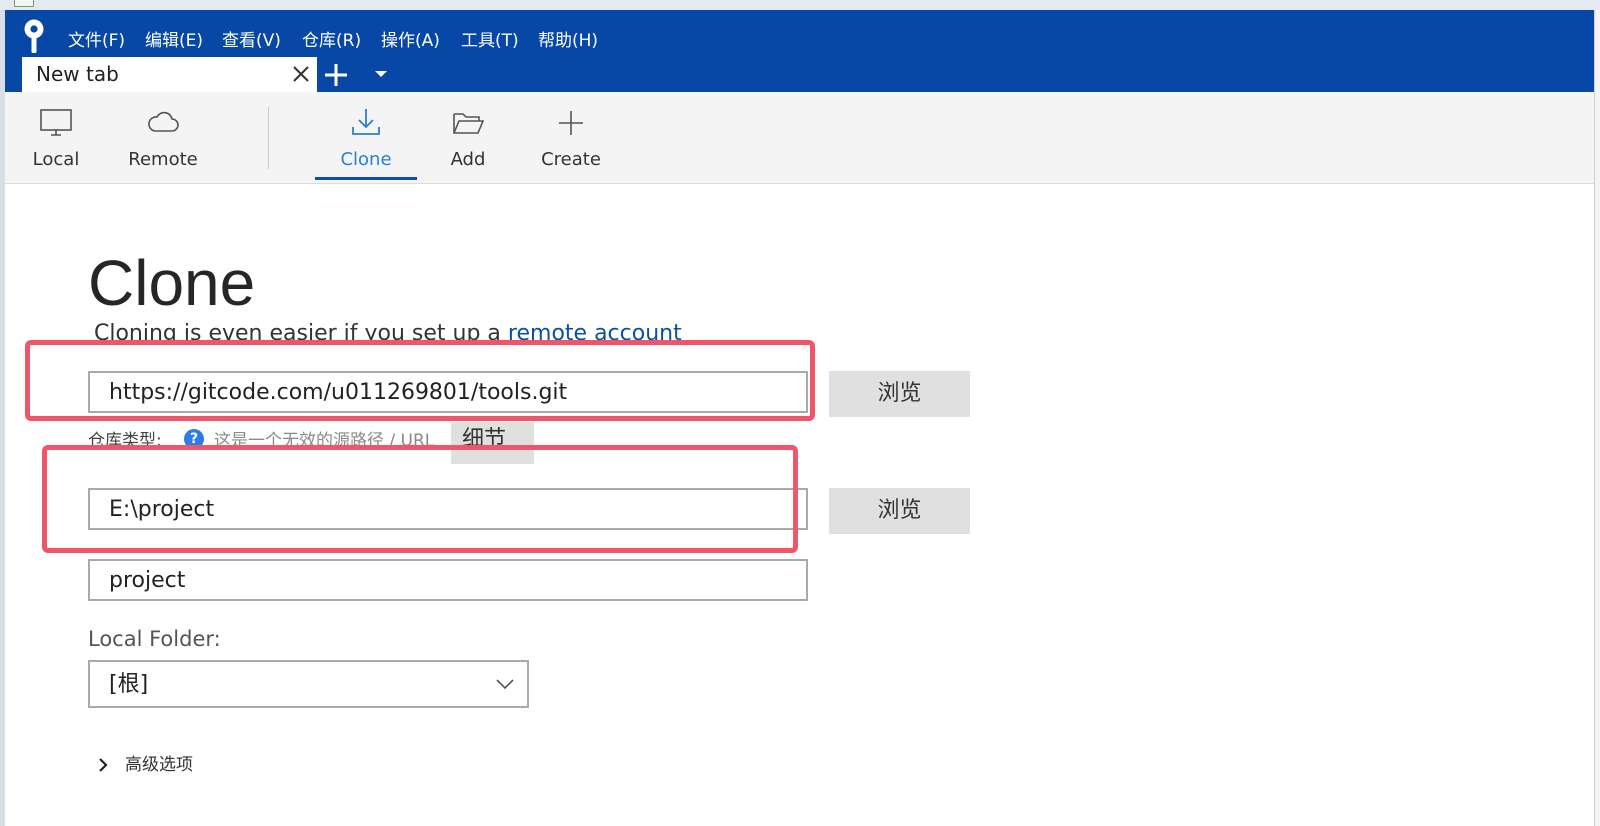  Describe the element at coordinates (571, 137) in the screenshot. I see `toolbar-create-button: Create` at that location.